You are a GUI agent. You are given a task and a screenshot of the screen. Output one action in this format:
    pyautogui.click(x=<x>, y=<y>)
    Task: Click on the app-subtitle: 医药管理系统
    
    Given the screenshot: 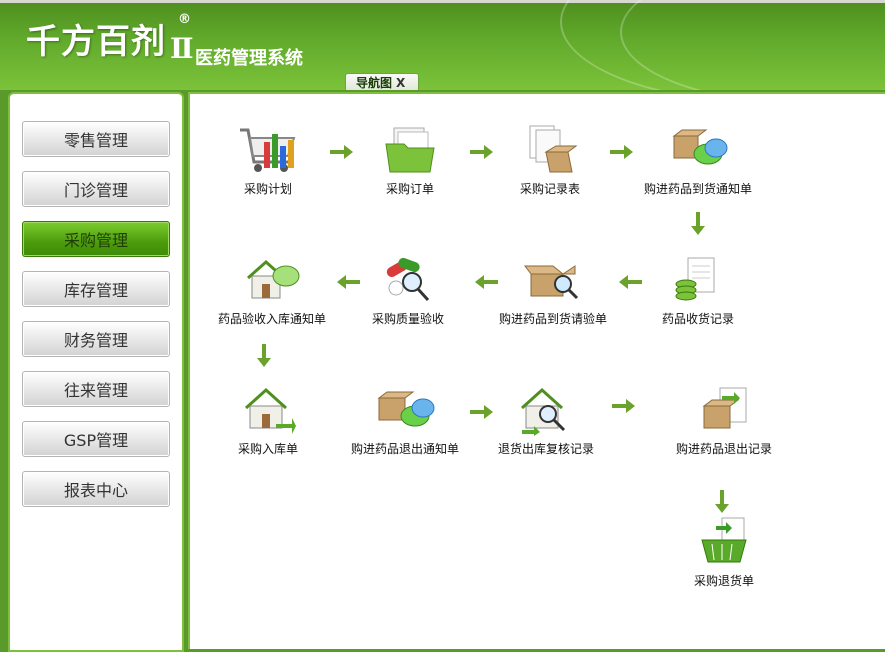 What is the action you would take?
    pyautogui.click(x=249, y=58)
    